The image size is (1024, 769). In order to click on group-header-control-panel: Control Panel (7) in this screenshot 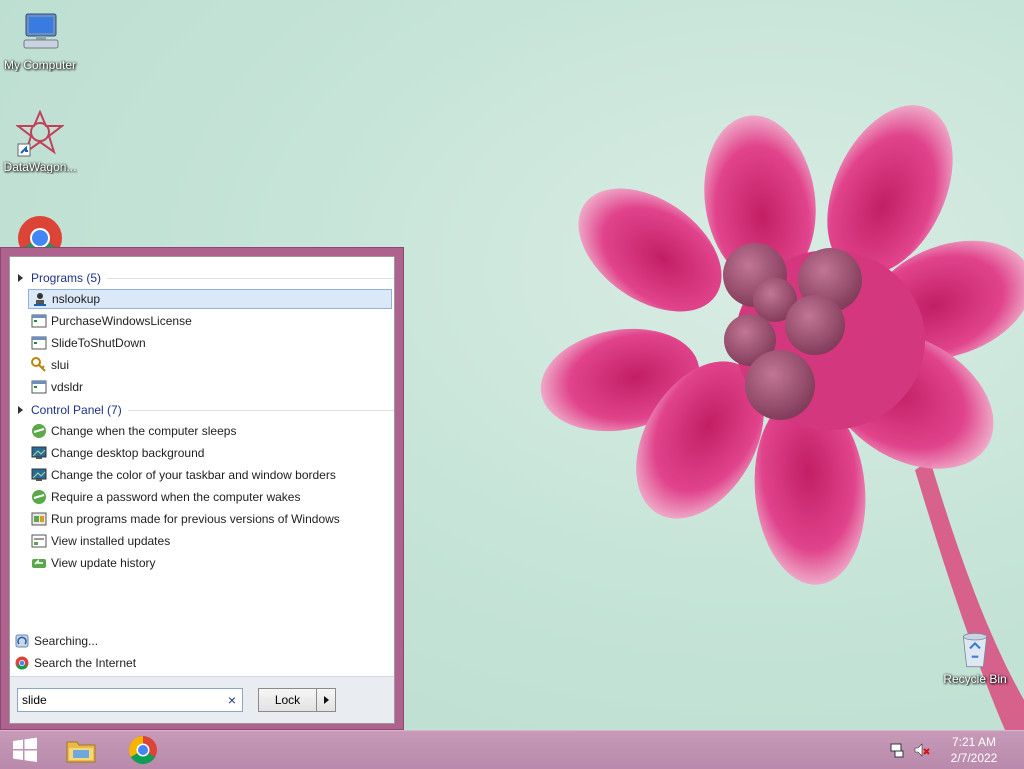, I will do `click(206, 410)`.